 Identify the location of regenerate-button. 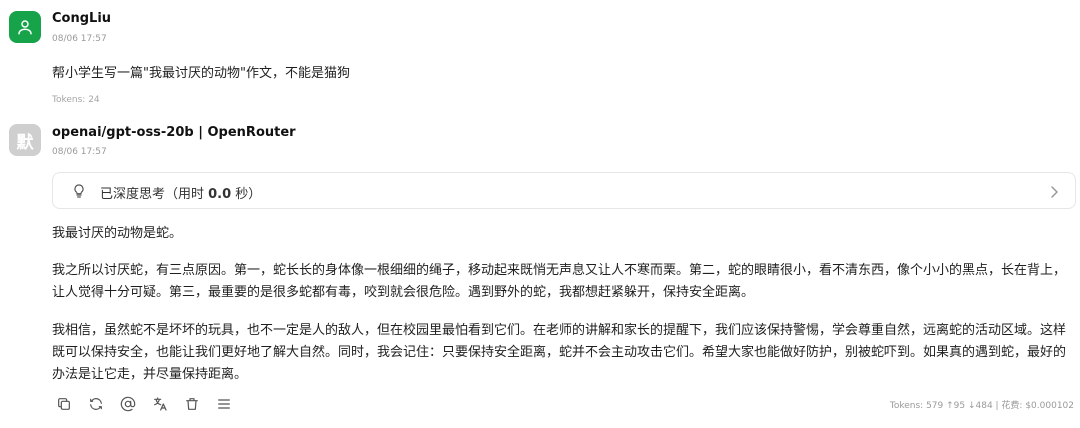
(104, 404).